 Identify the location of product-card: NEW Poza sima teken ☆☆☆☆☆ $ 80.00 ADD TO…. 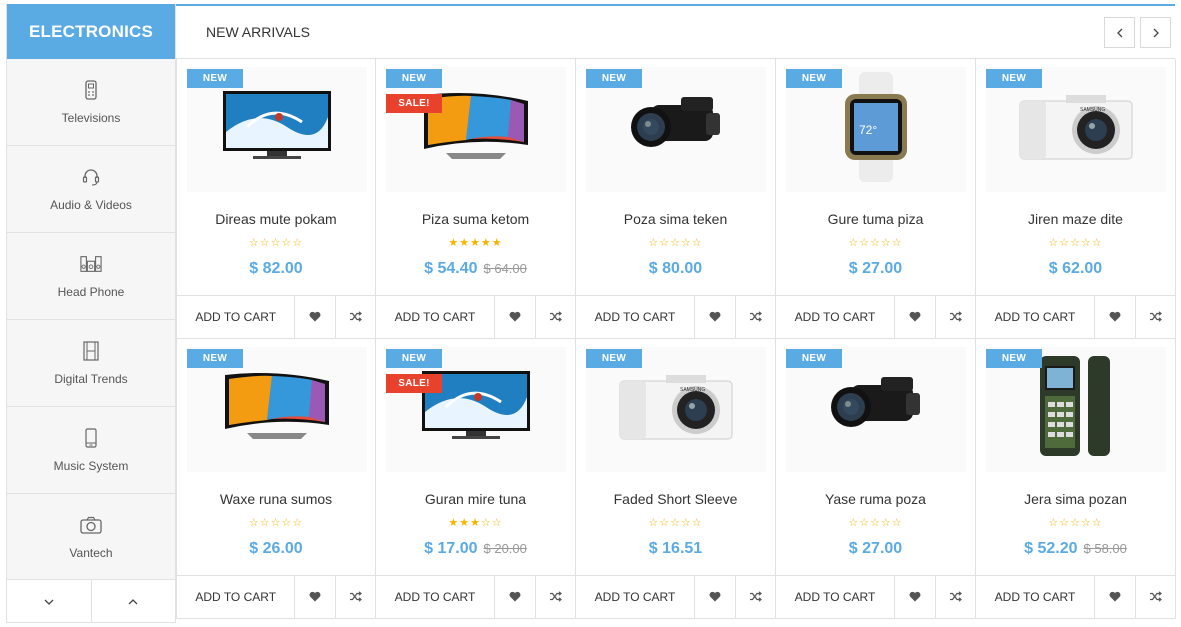
(676, 199).